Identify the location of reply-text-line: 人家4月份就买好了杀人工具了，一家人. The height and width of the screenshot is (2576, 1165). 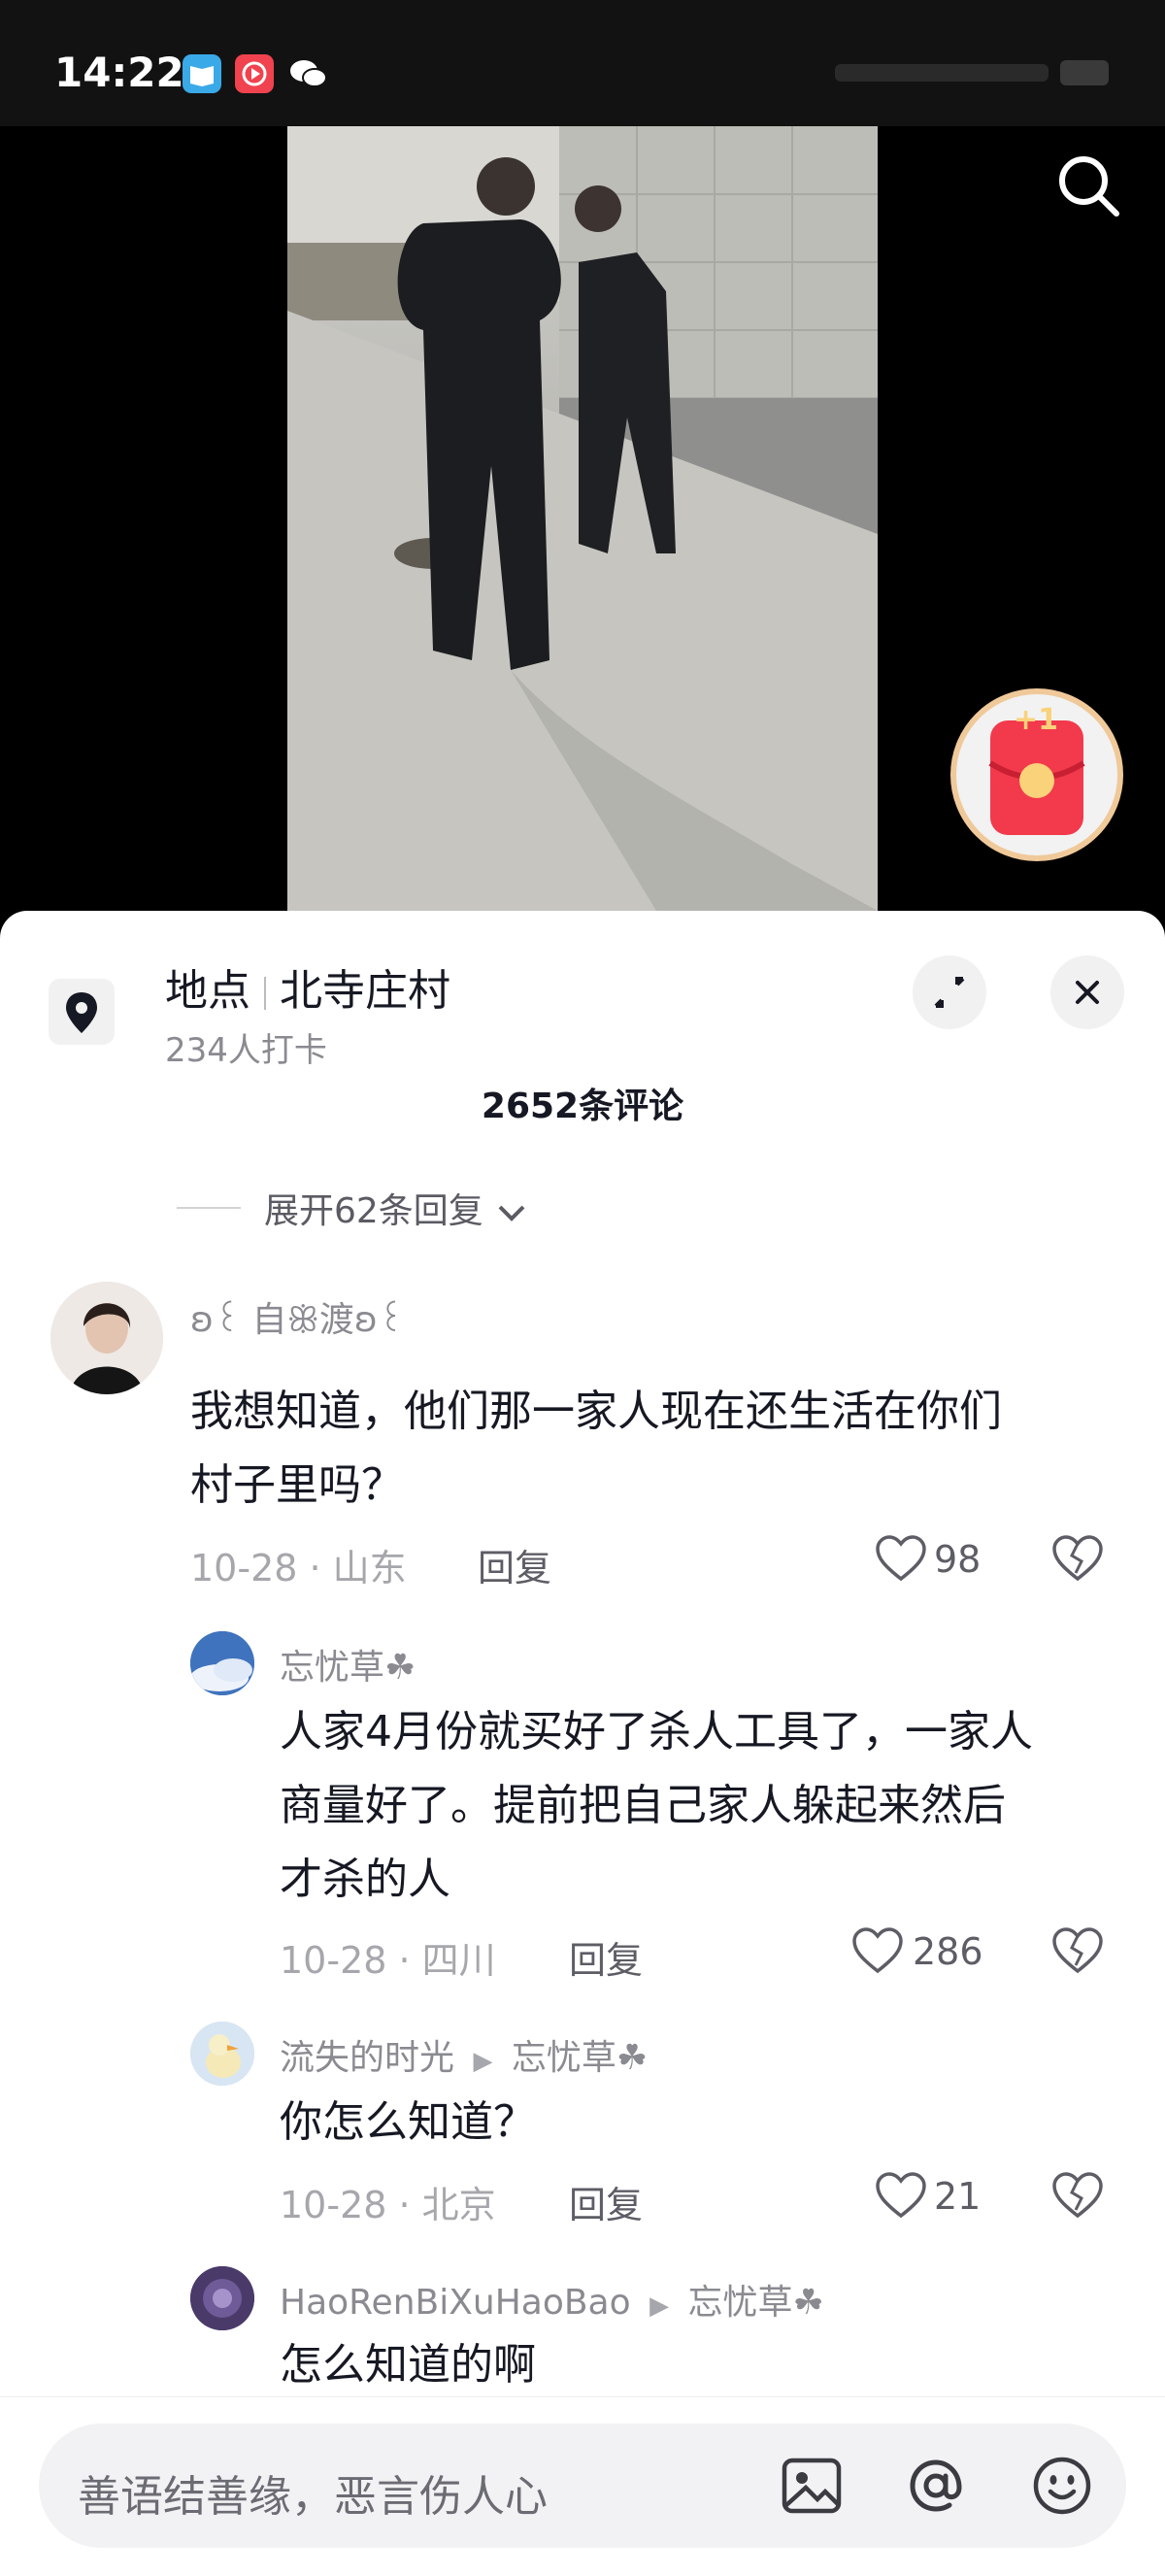
(656, 1732).